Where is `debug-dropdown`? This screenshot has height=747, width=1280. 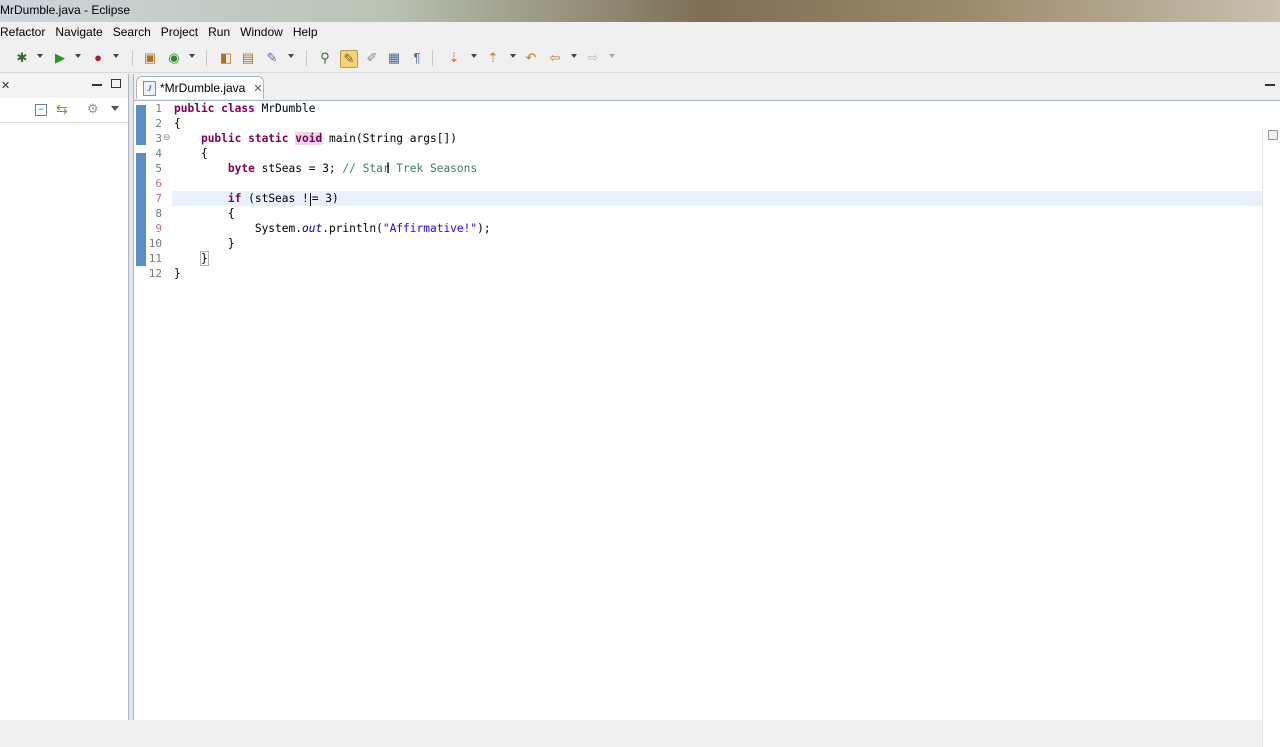 debug-dropdown is located at coordinates (40, 56).